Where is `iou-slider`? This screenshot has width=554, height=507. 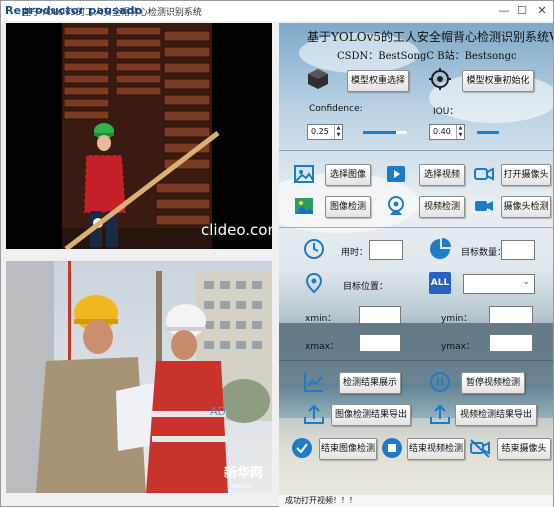 iou-slider is located at coordinates (488, 132).